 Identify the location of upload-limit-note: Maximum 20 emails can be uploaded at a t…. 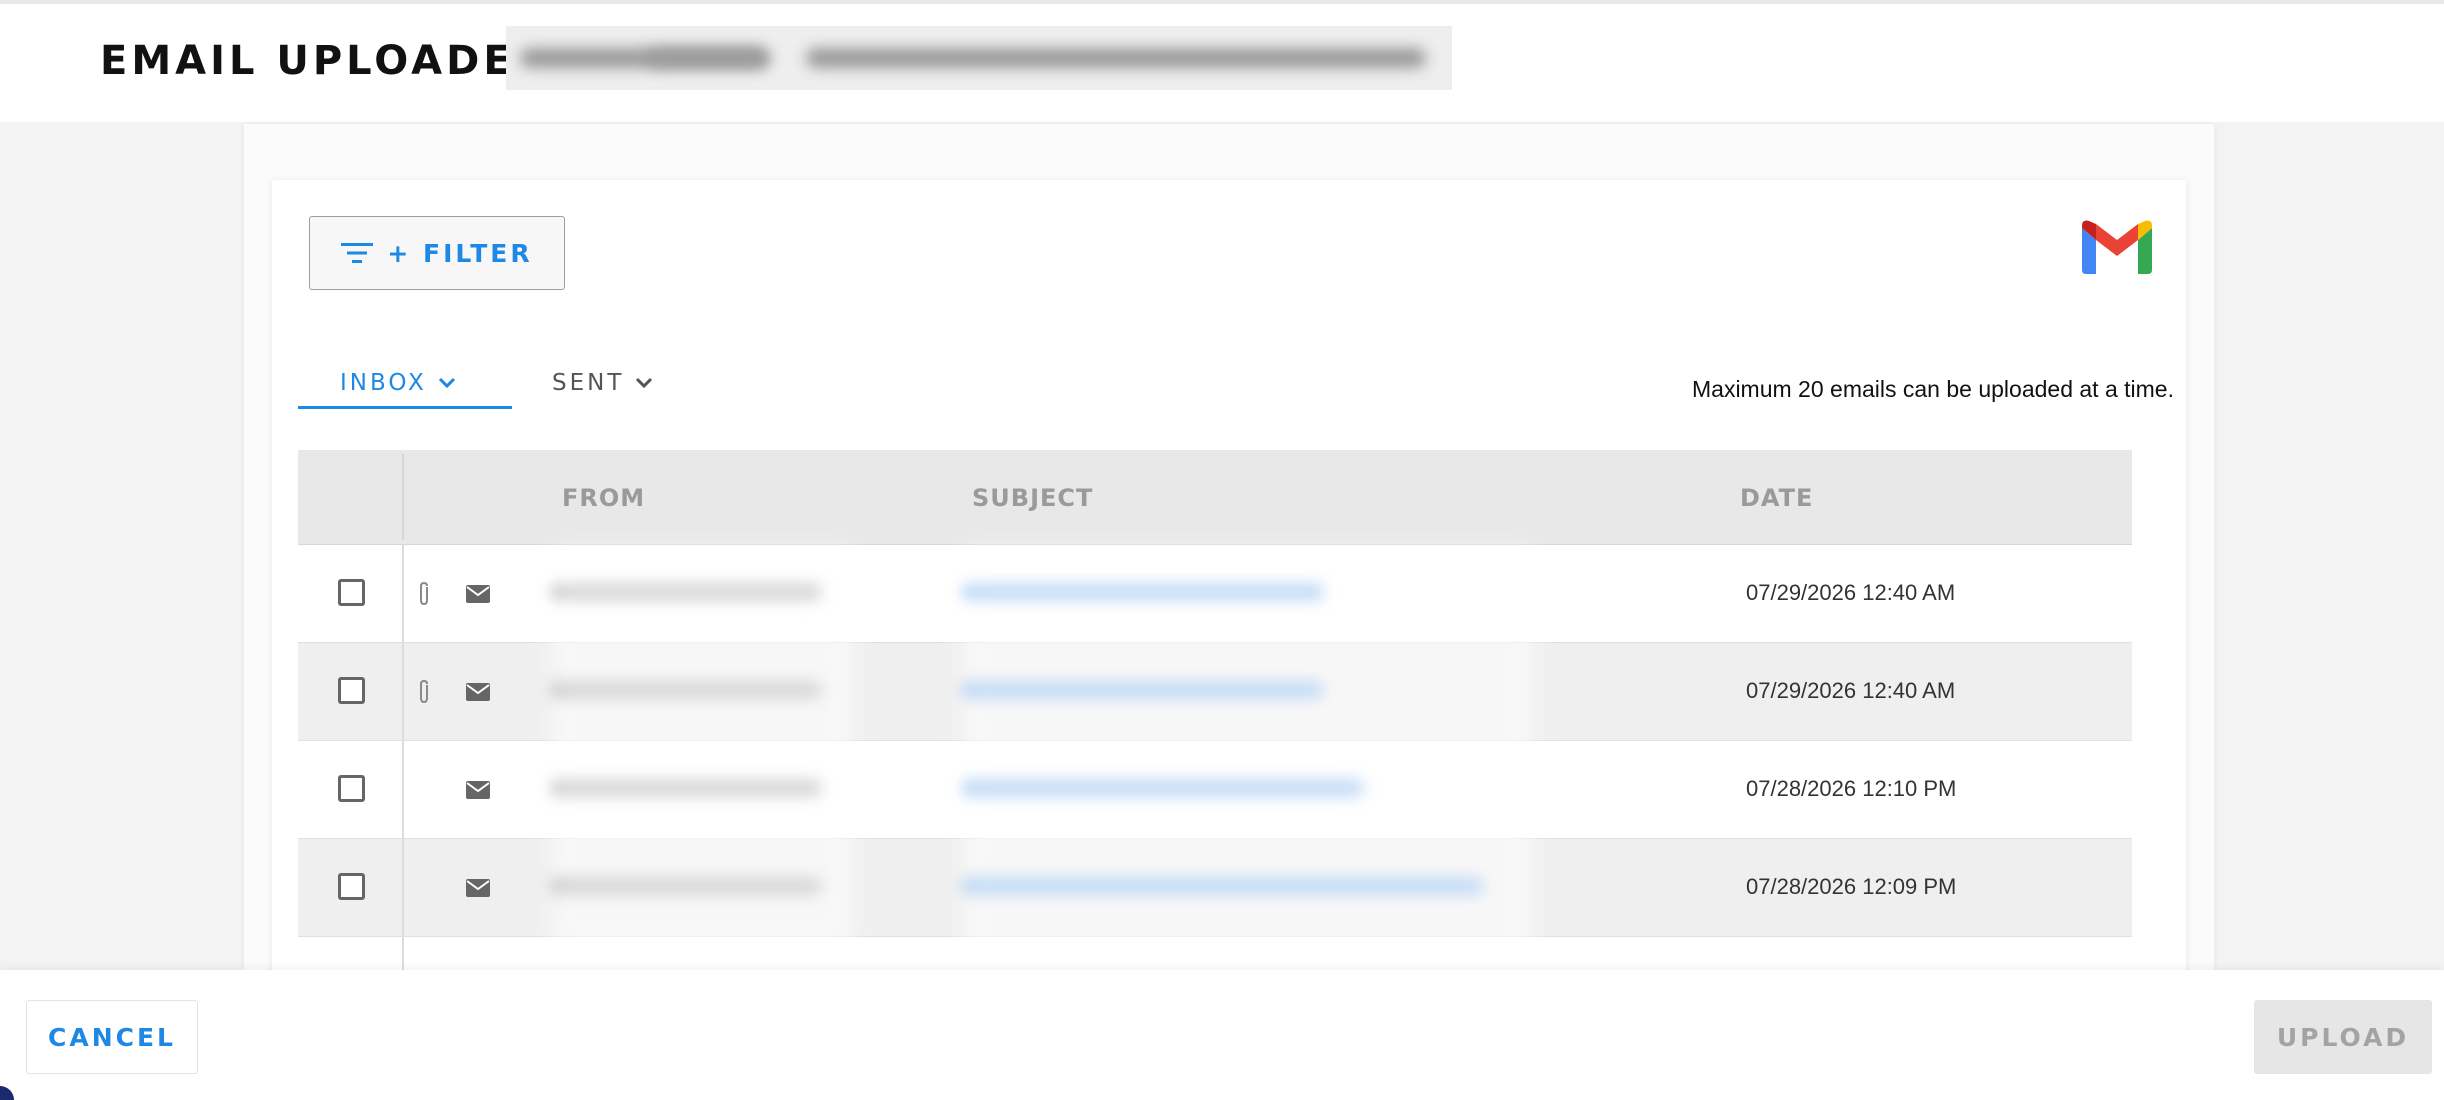
(1933, 389).